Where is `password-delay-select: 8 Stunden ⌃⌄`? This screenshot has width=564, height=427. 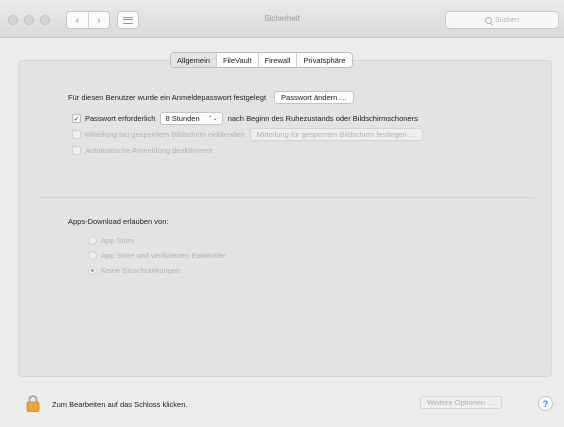 password-delay-select: 8 Stunden ⌃⌄ is located at coordinates (191, 118).